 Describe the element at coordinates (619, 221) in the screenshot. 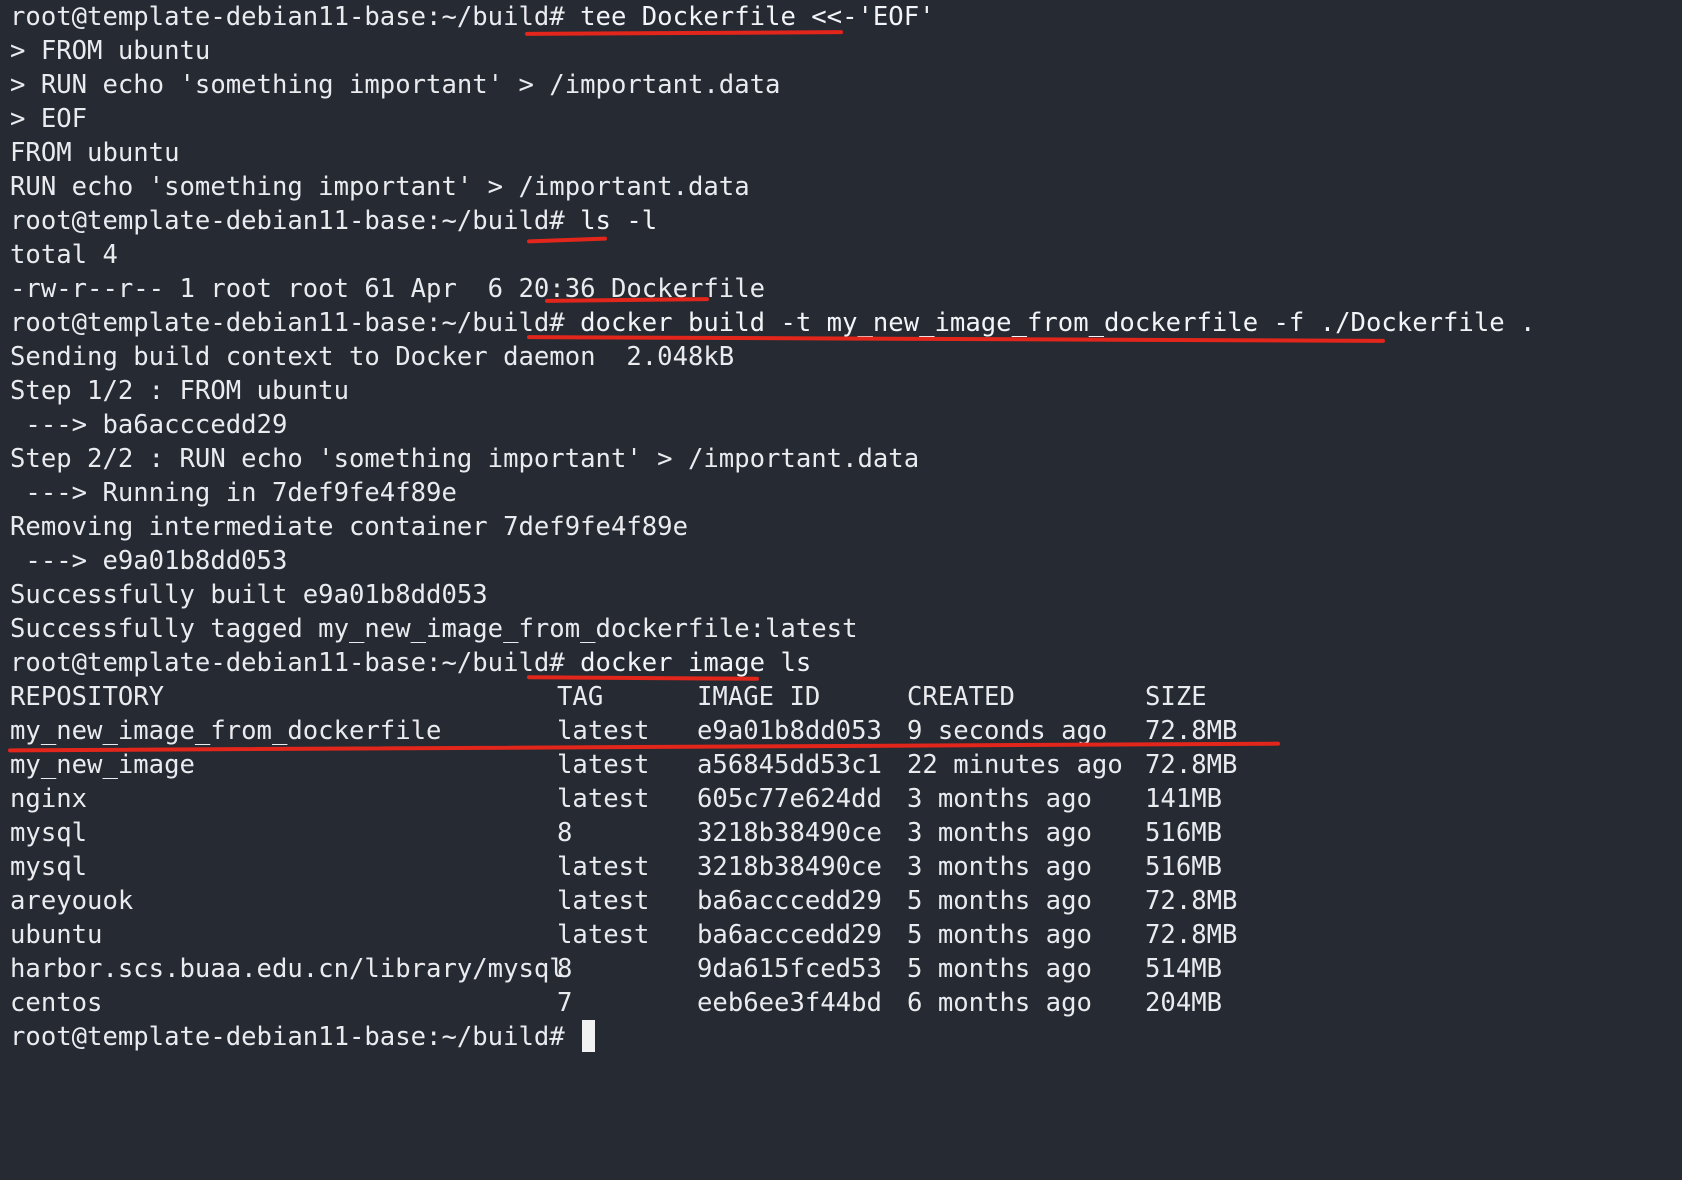

I see `command: ls -l` at that location.